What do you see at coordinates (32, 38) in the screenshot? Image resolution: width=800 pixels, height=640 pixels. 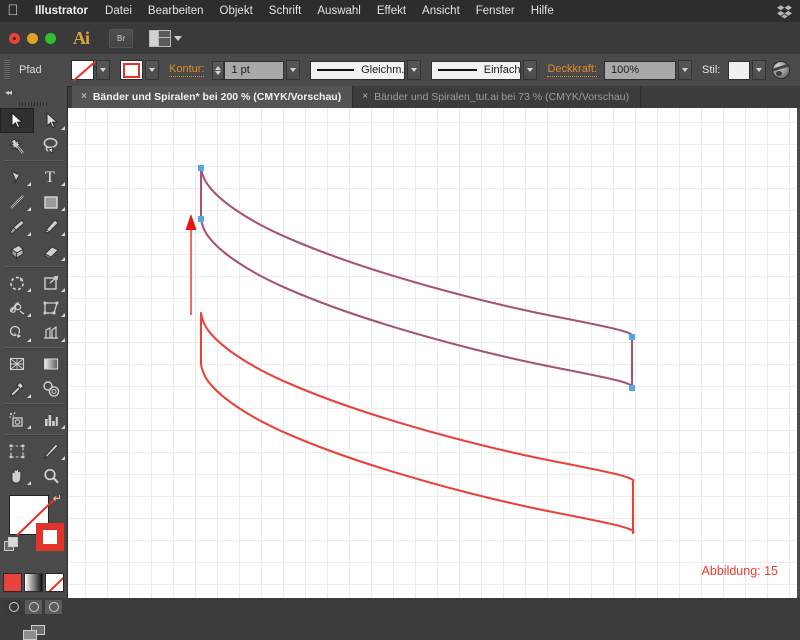 I see `minimize-window-button` at bounding box center [32, 38].